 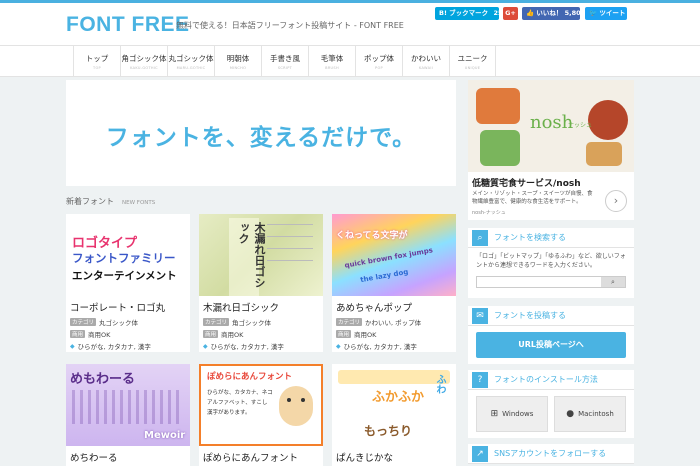 I want to click on hero-banner: フォントを、変えるだけで。, so click(x=261, y=133).